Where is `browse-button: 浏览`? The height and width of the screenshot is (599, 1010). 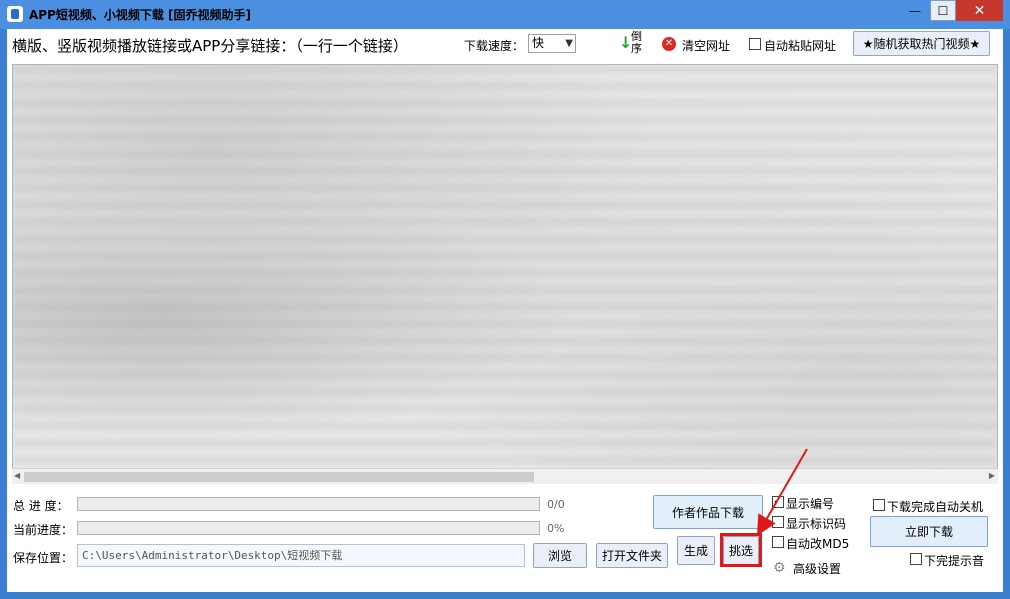 browse-button: 浏览 is located at coordinates (560, 555).